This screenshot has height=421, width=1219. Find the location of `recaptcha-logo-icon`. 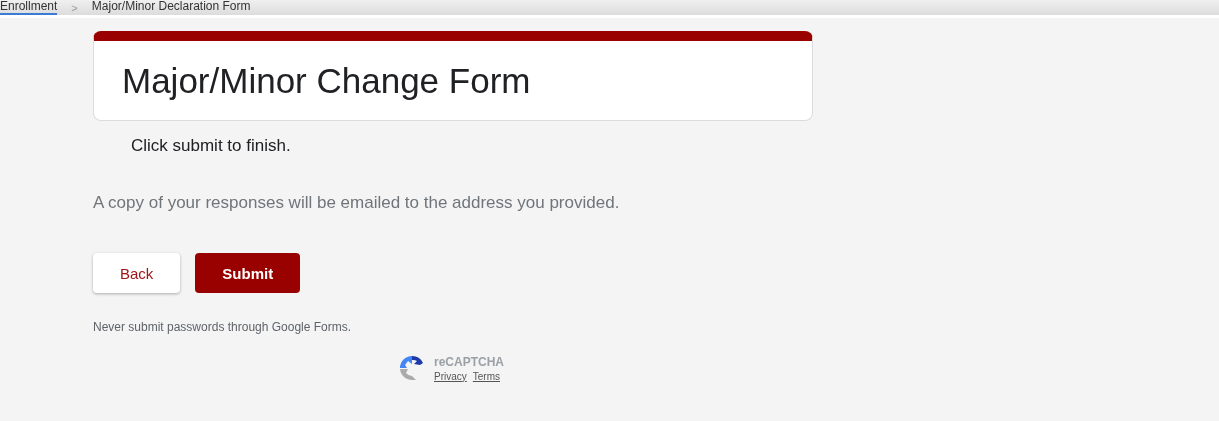

recaptcha-logo-icon is located at coordinates (412, 368).